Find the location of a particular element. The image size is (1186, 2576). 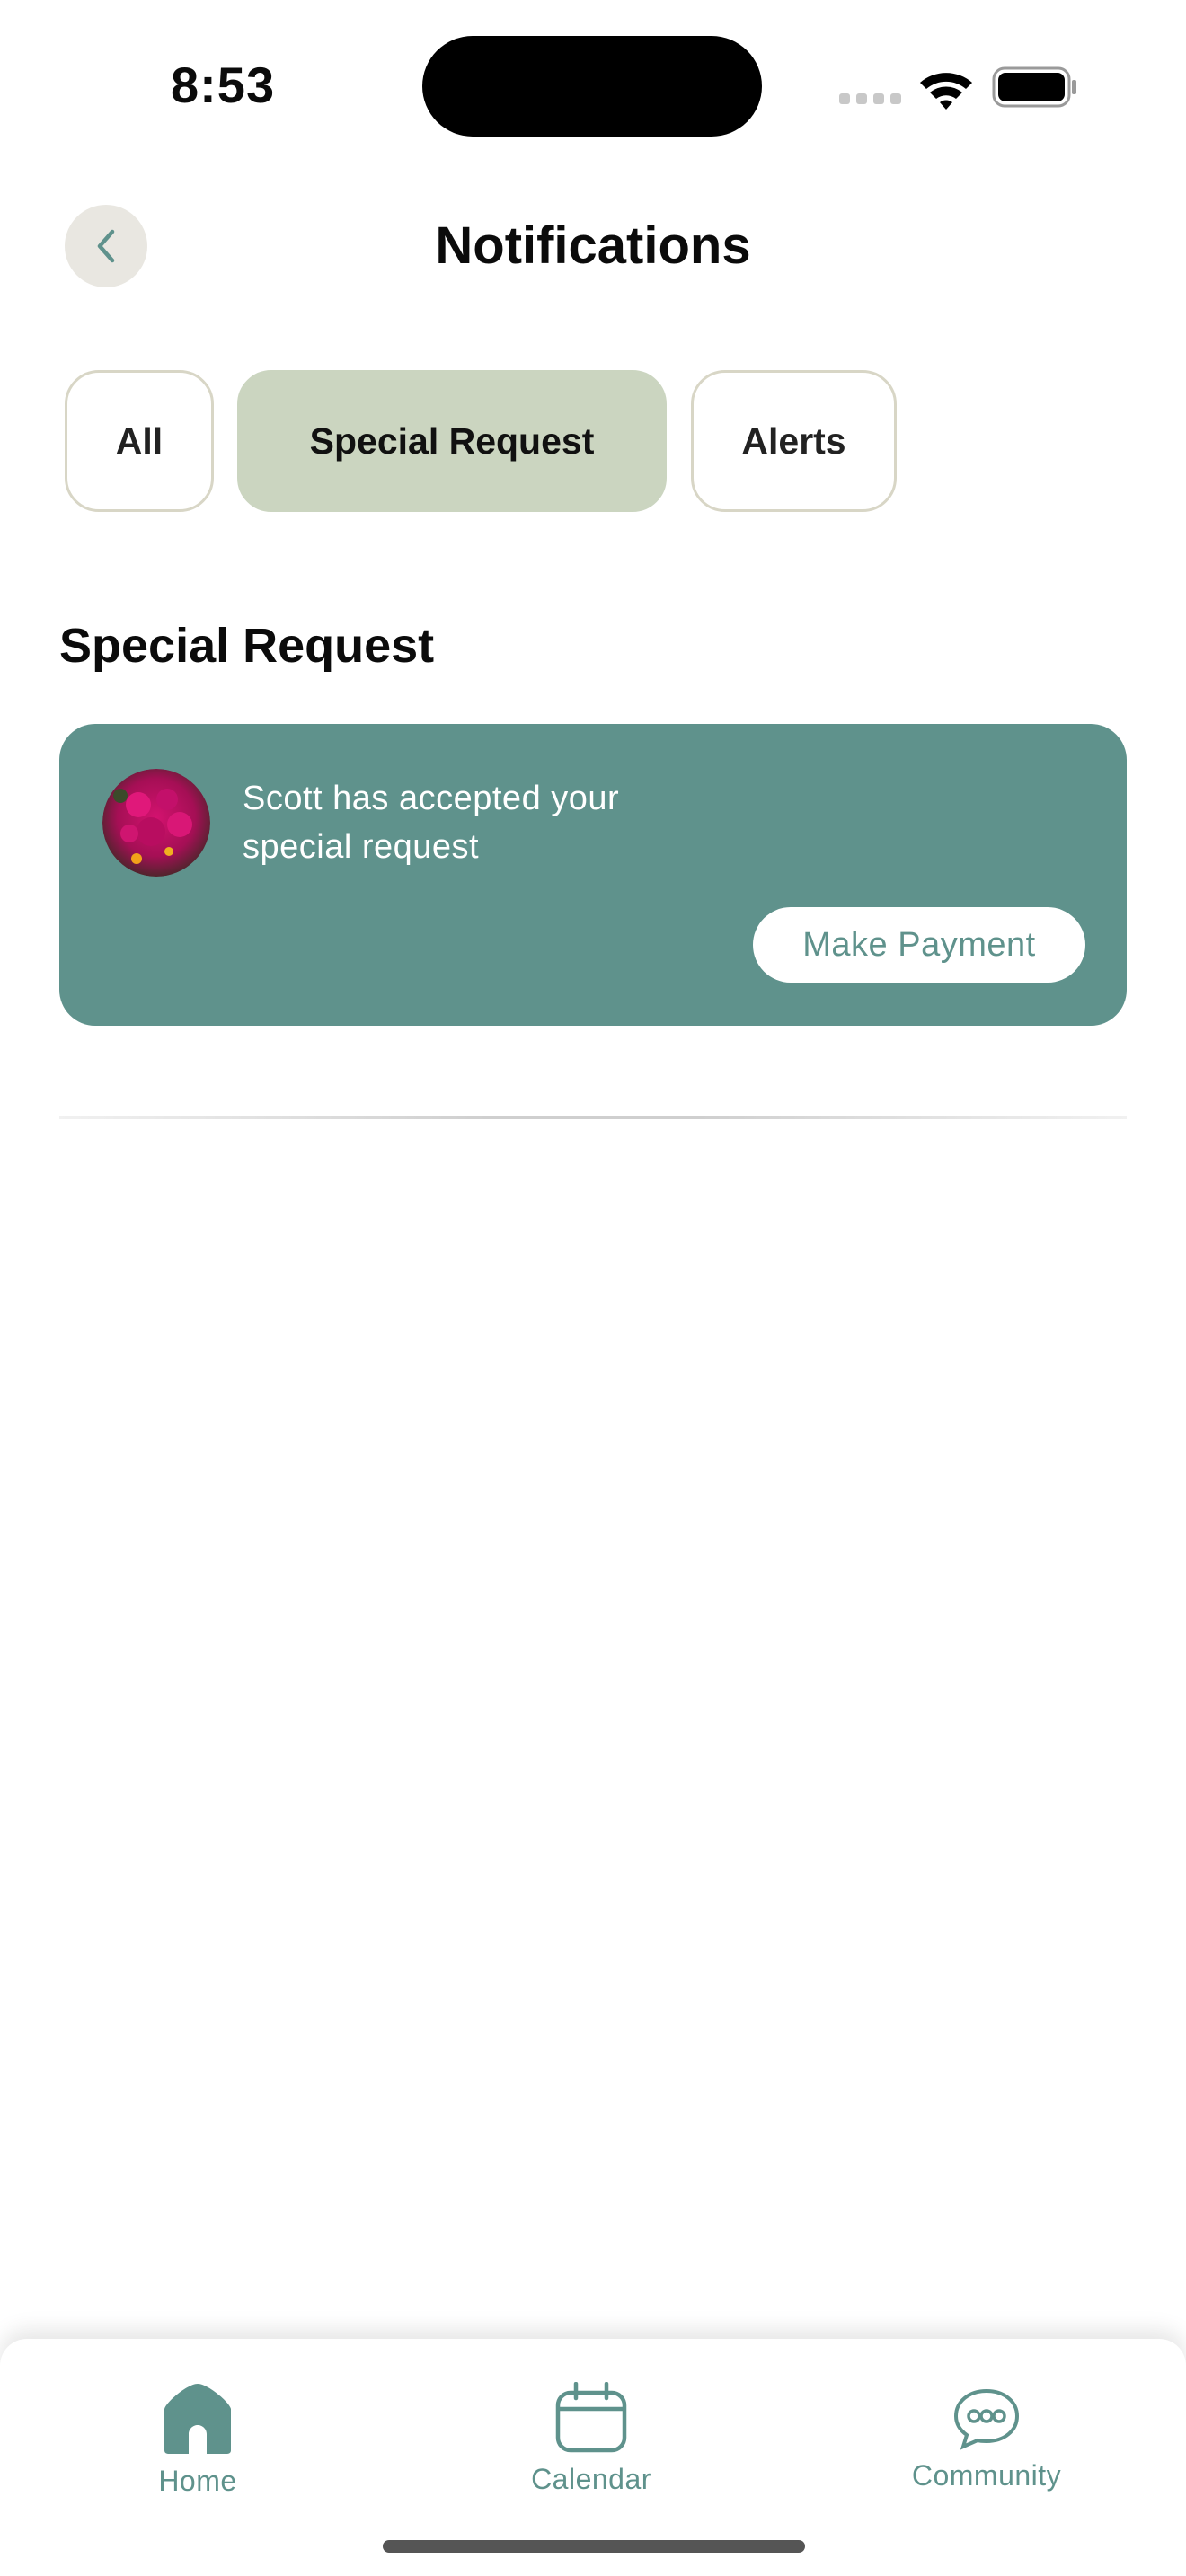

home-indicator is located at coordinates (594, 2546).